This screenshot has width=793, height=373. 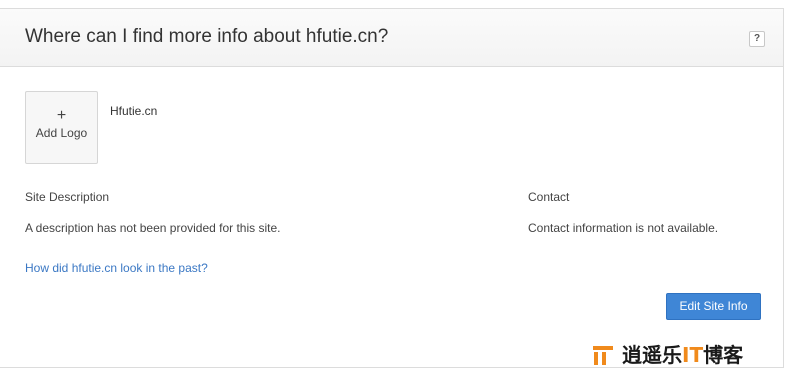 What do you see at coordinates (693, 355) in the screenshot?
I see `watermark-accent: IT` at bounding box center [693, 355].